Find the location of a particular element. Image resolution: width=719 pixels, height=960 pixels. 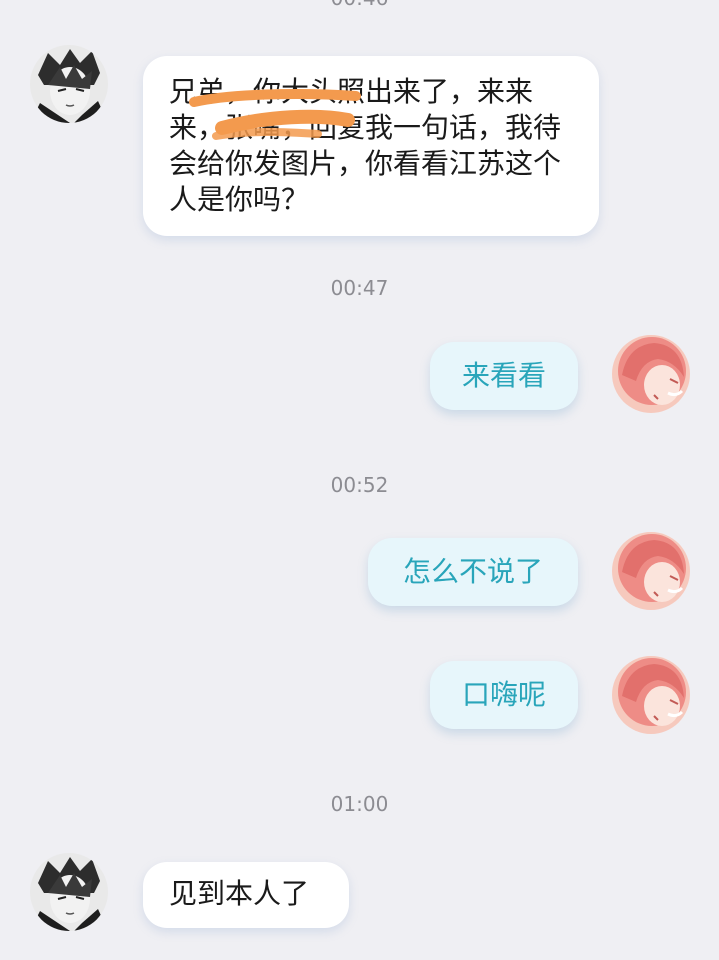

redaction-scribble is located at coordinates (275, 114).